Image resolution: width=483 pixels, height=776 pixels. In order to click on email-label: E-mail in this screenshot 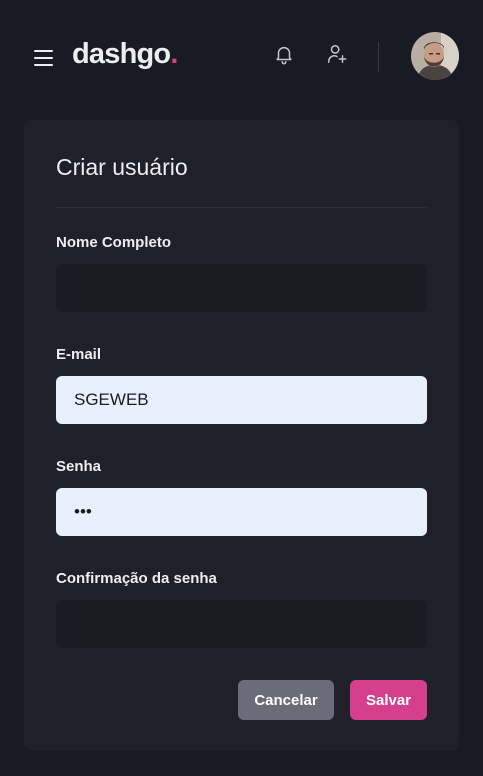, I will do `click(79, 354)`.